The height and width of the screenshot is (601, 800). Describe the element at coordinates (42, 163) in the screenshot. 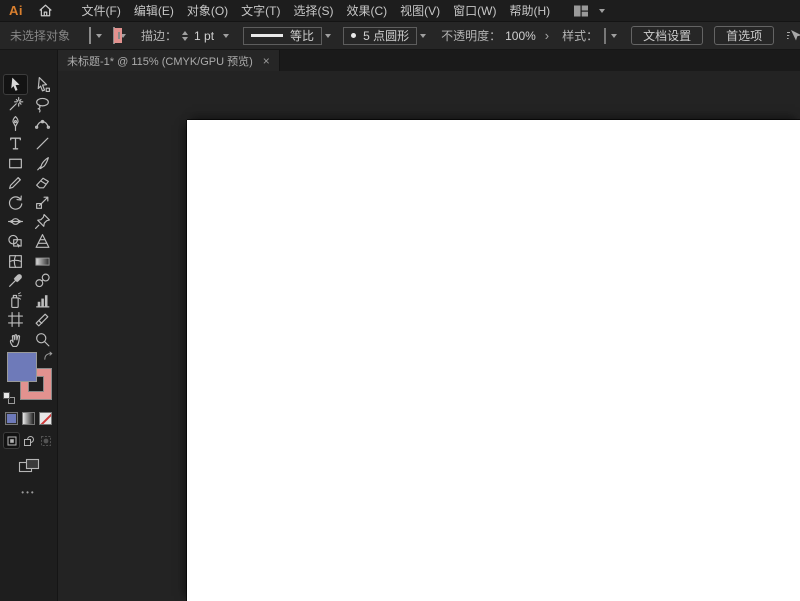

I see `paintbrush-tool` at that location.